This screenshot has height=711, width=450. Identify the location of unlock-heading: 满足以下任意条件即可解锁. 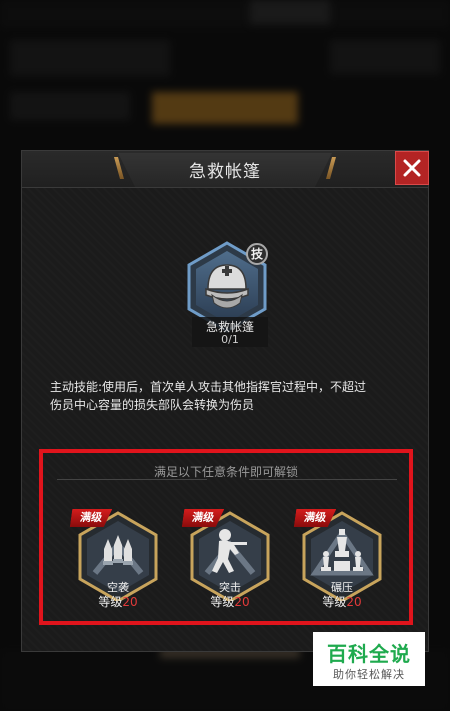
(225, 472).